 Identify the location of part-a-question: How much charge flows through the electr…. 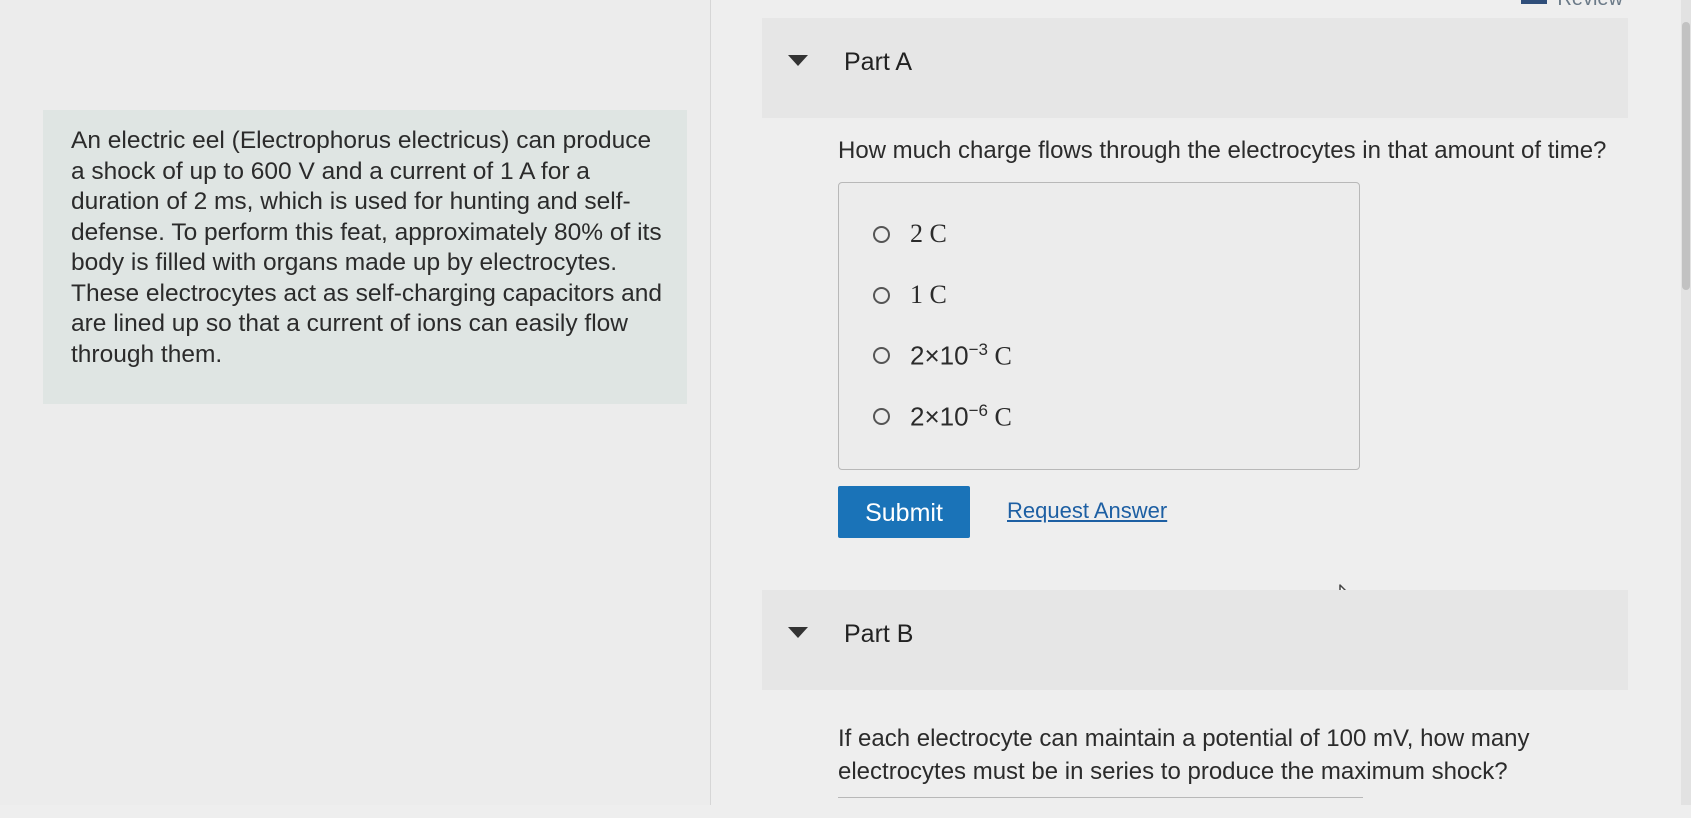
(1222, 150).